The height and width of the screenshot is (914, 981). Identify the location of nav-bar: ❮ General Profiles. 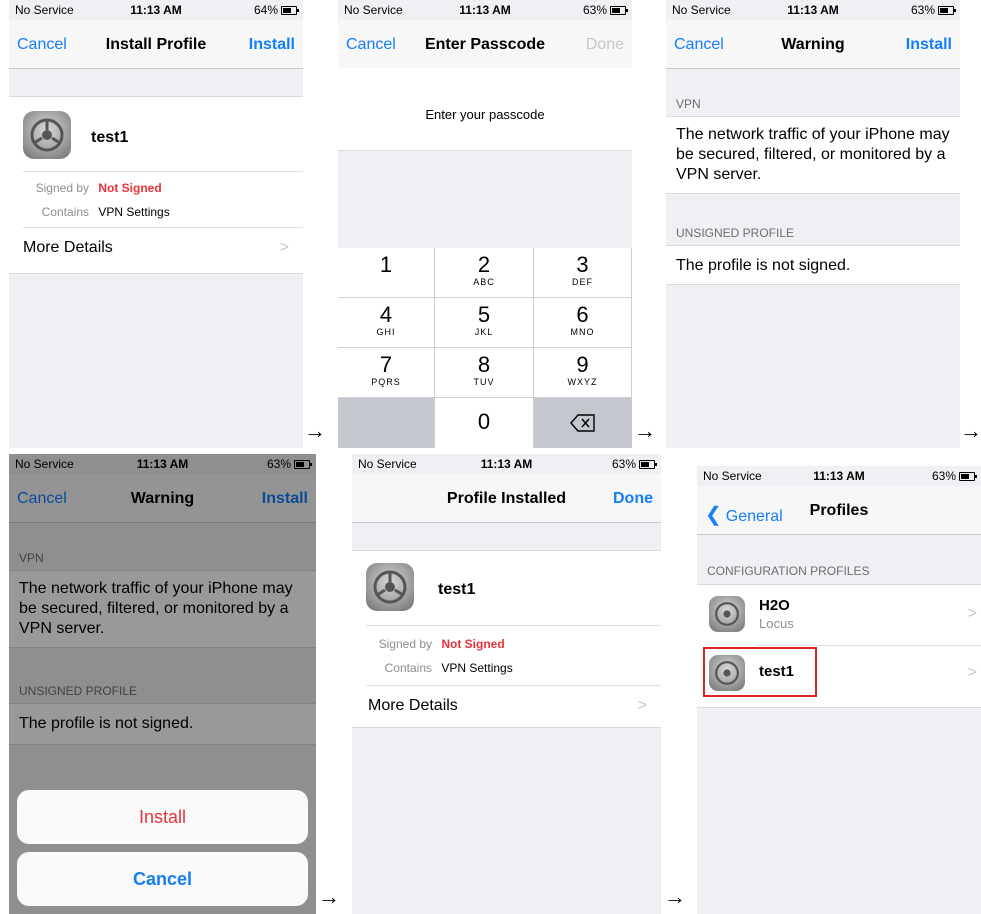
(839, 510).